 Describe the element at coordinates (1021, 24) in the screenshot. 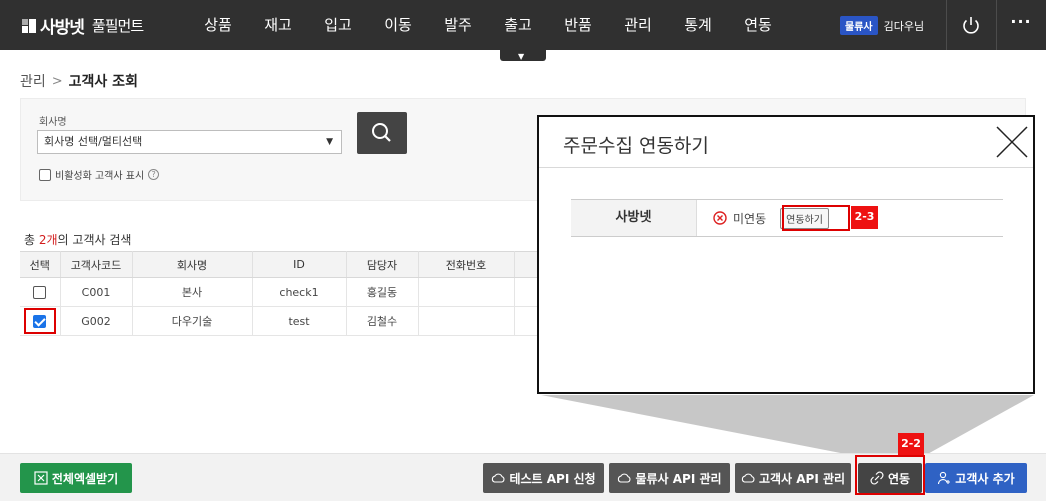

I see `more-icon: ···` at that location.